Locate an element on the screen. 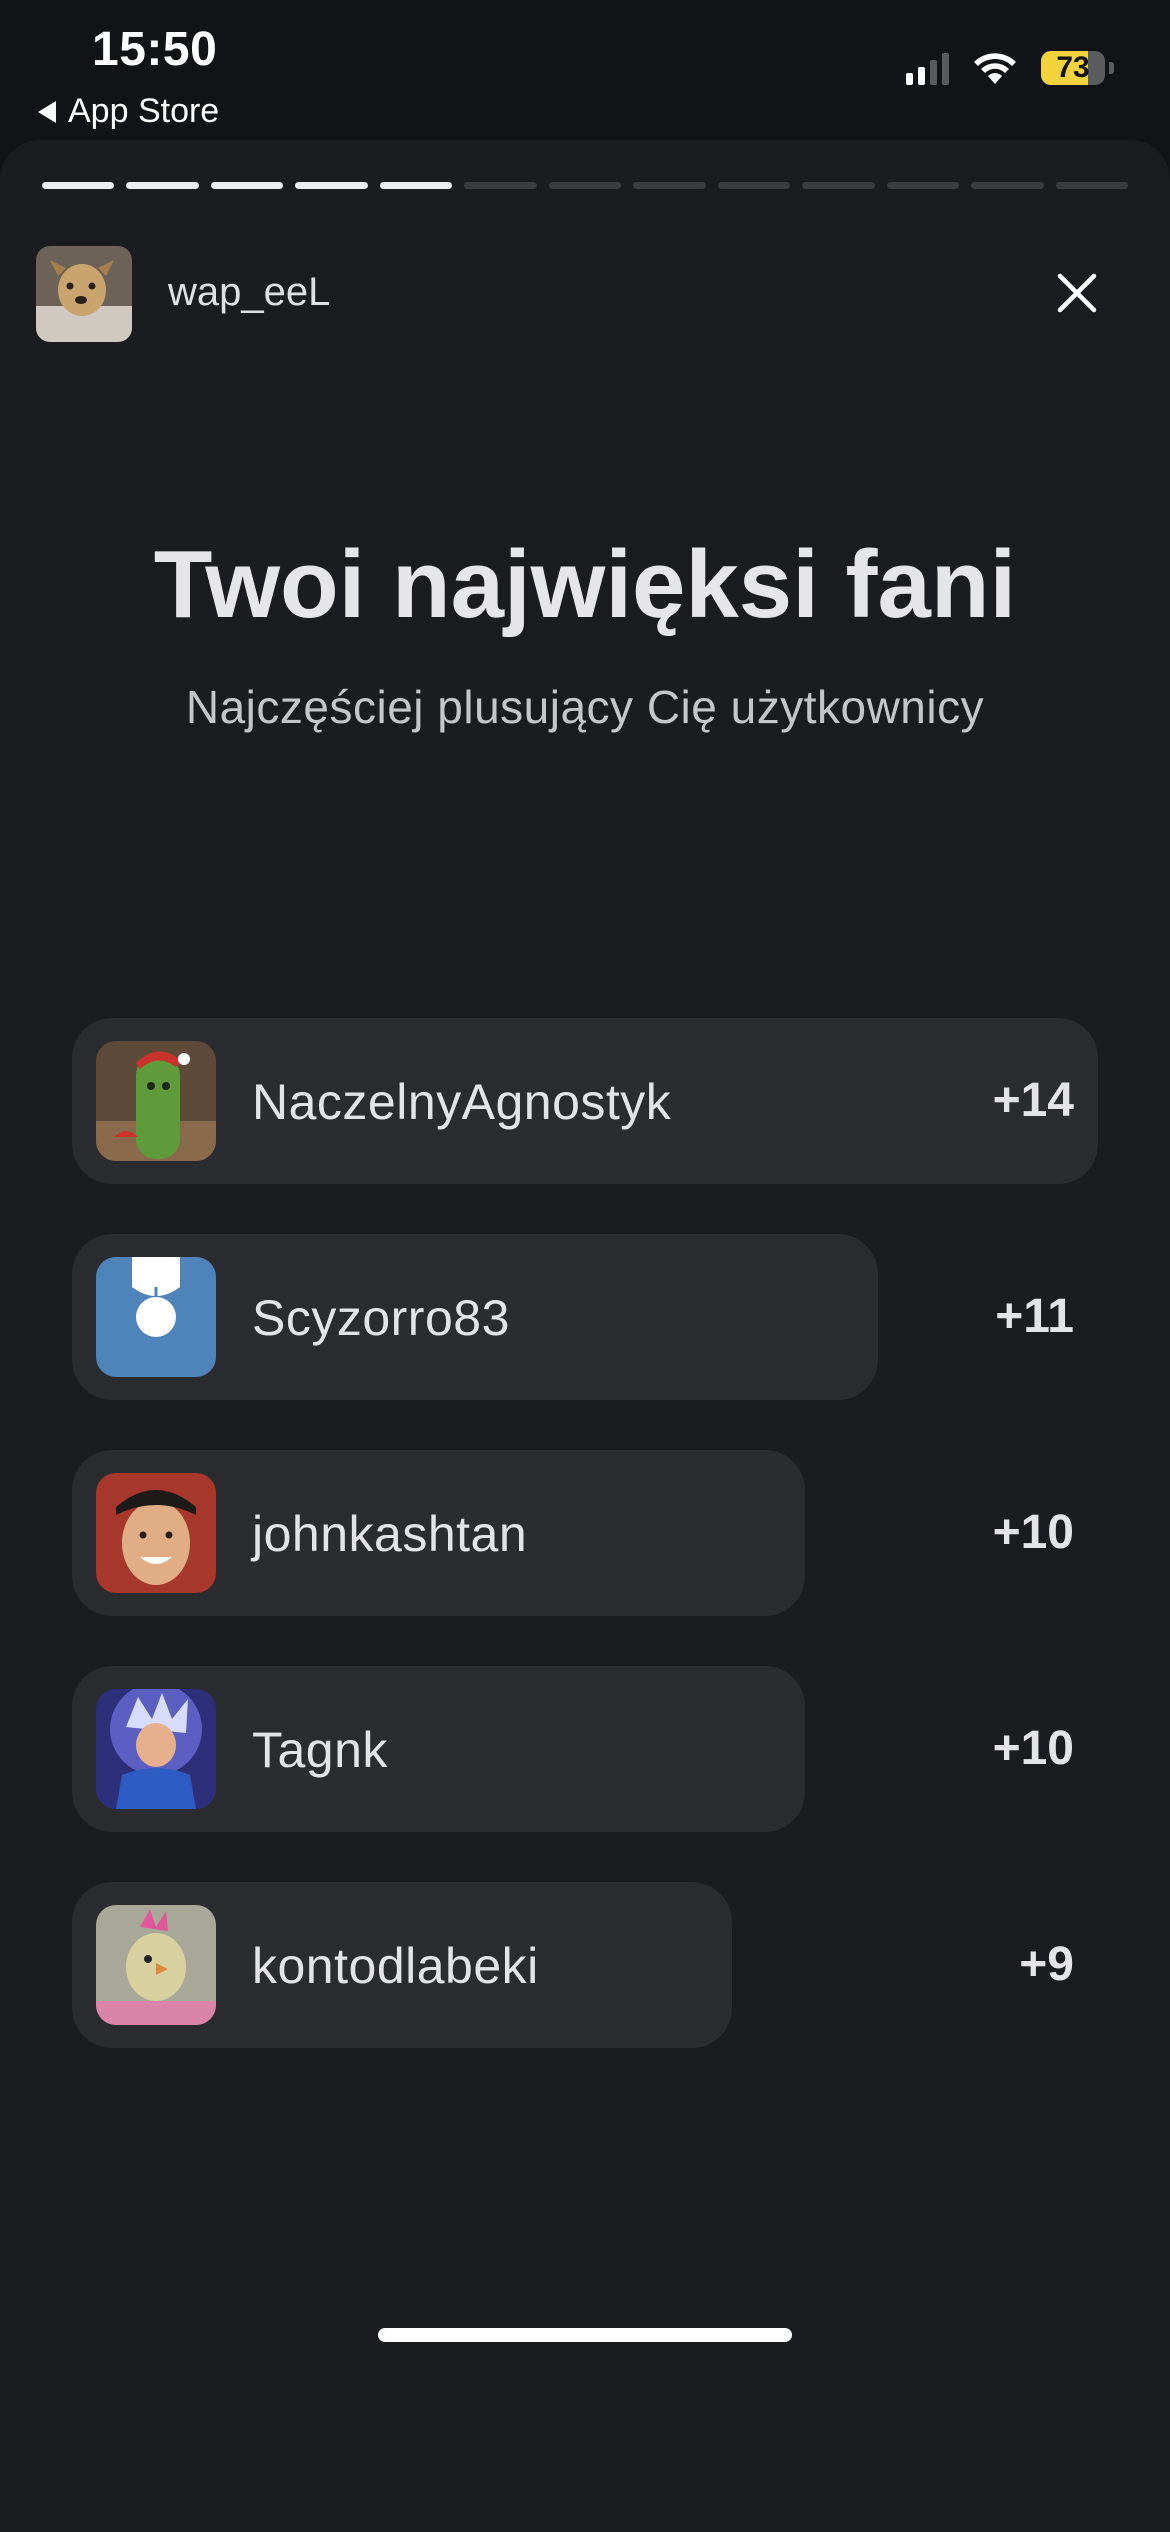  pickle-avatar-image is located at coordinates (156, 1101).